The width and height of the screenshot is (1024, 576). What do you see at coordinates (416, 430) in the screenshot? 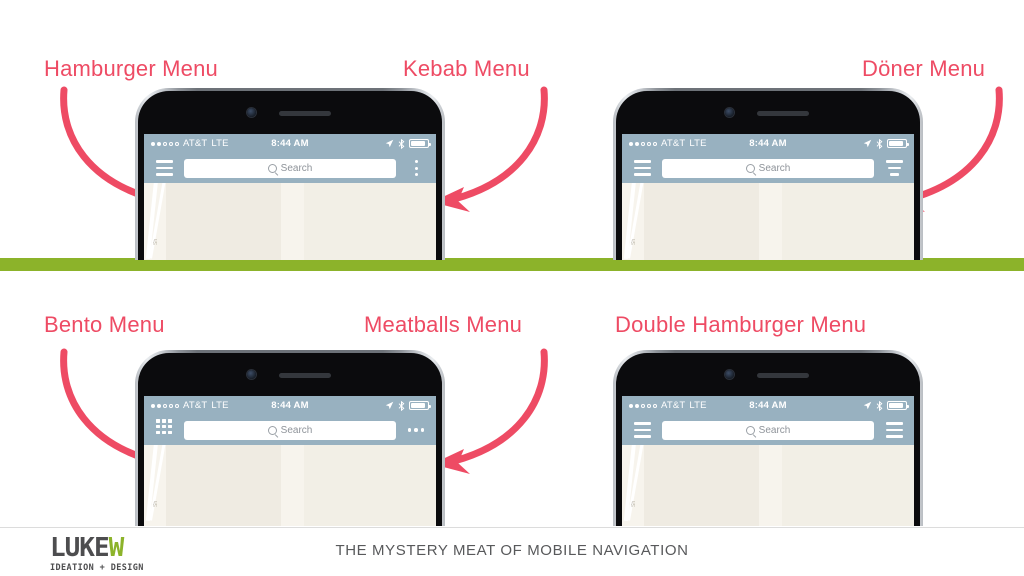
I see `meatballs-menu-icon` at bounding box center [416, 430].